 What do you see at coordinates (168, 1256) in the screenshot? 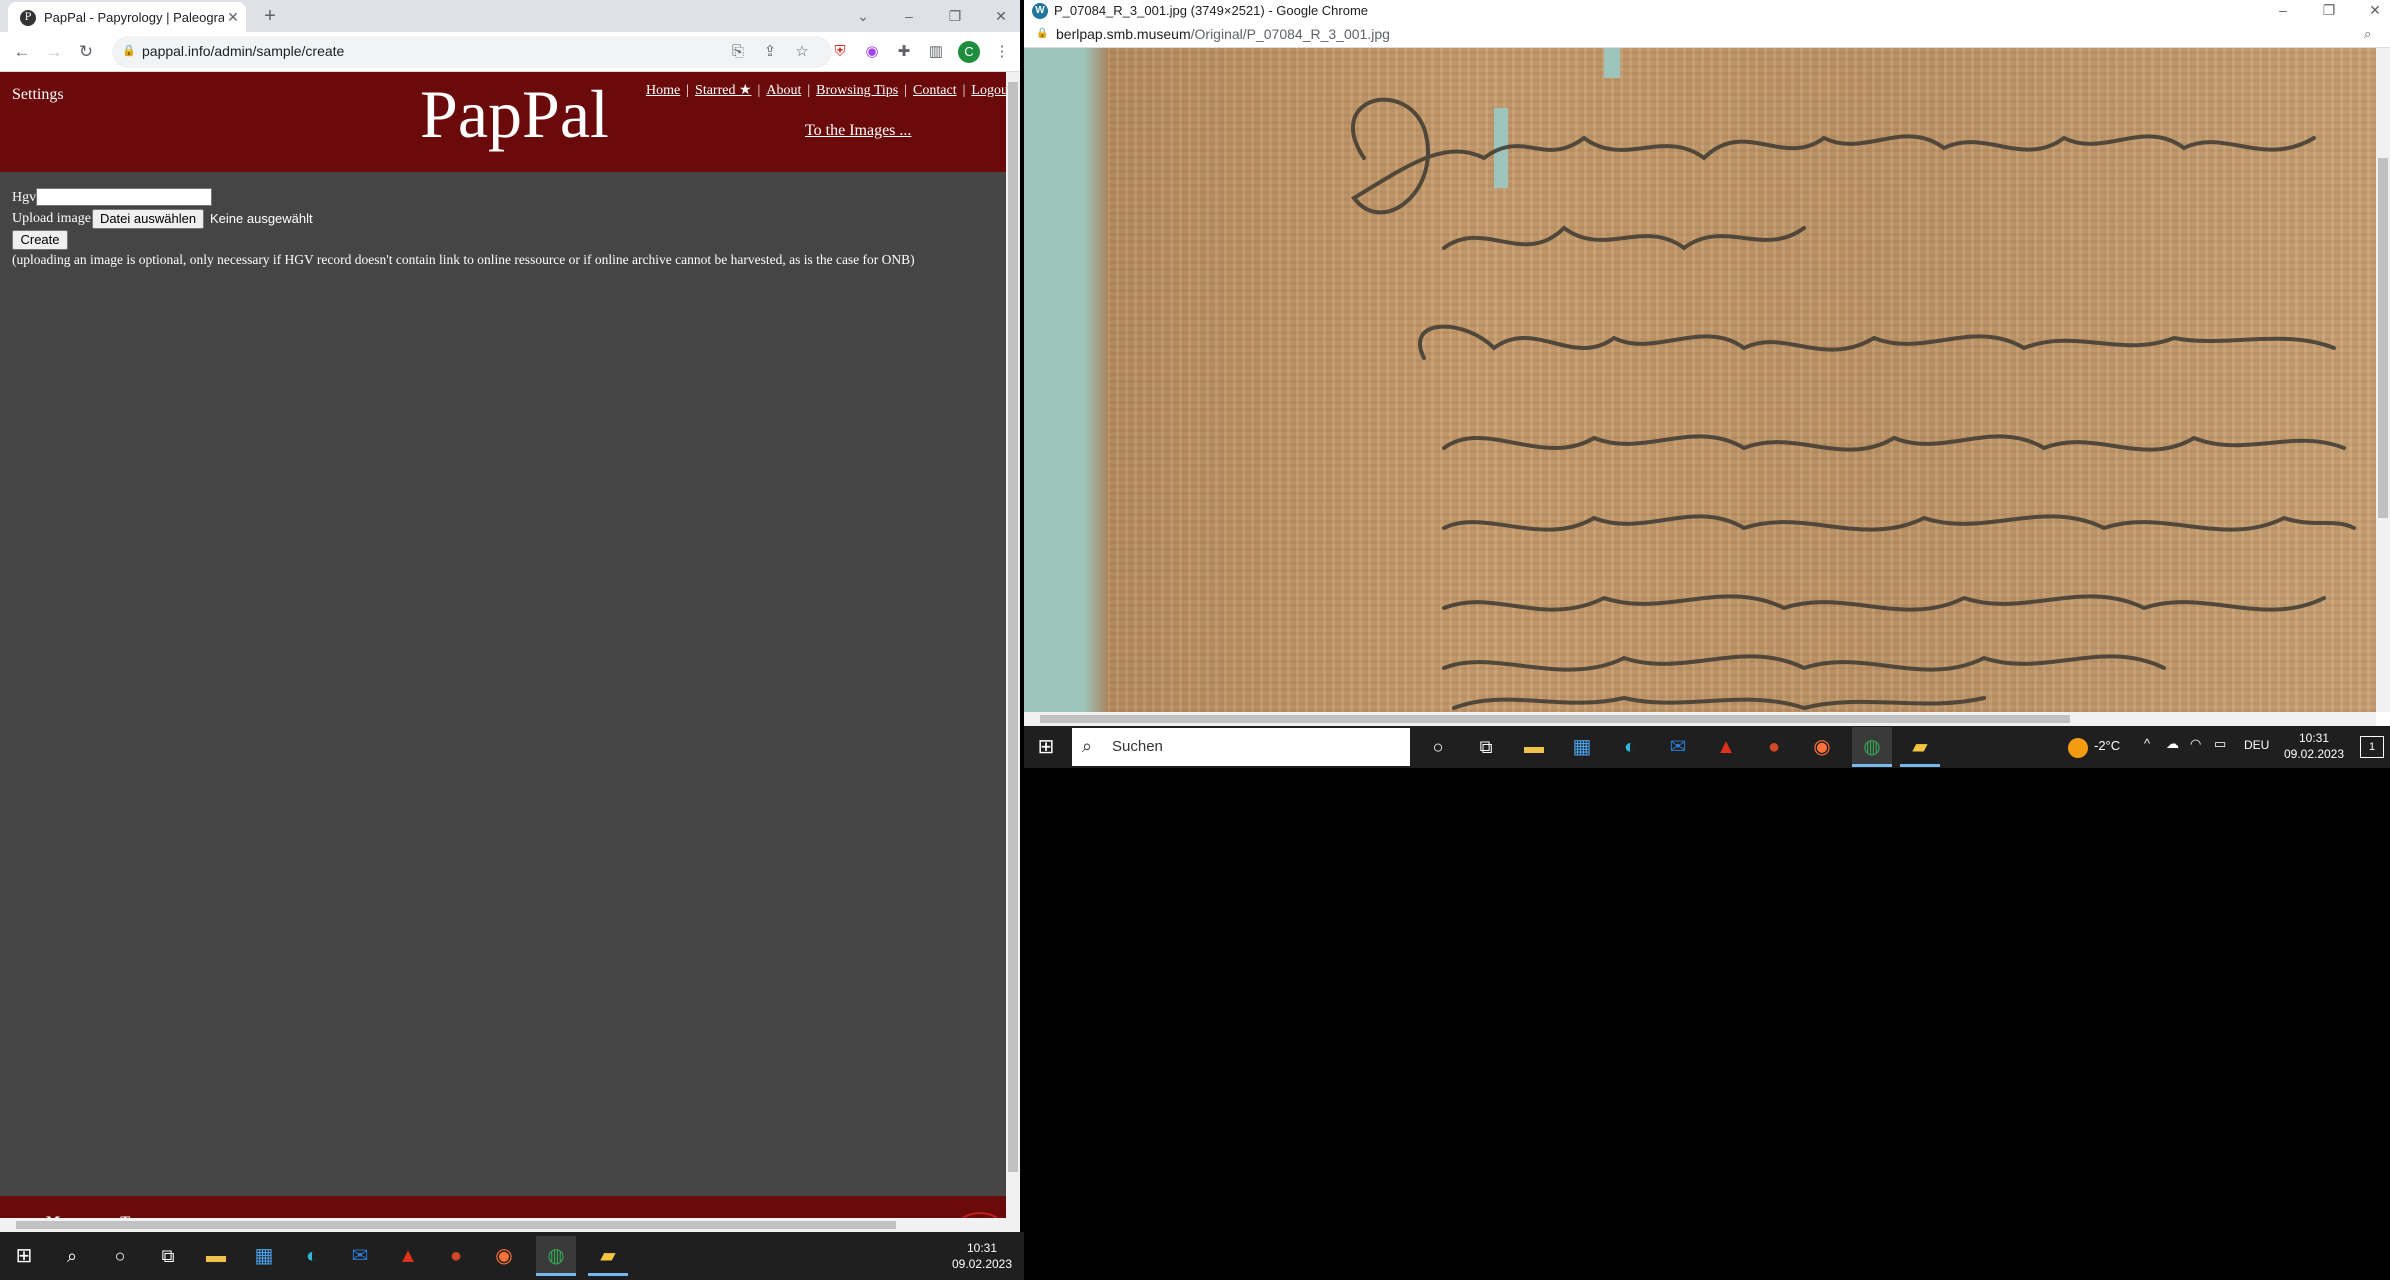
I see `task-view-icon: ⧉` at bounding box center [168, 1256].